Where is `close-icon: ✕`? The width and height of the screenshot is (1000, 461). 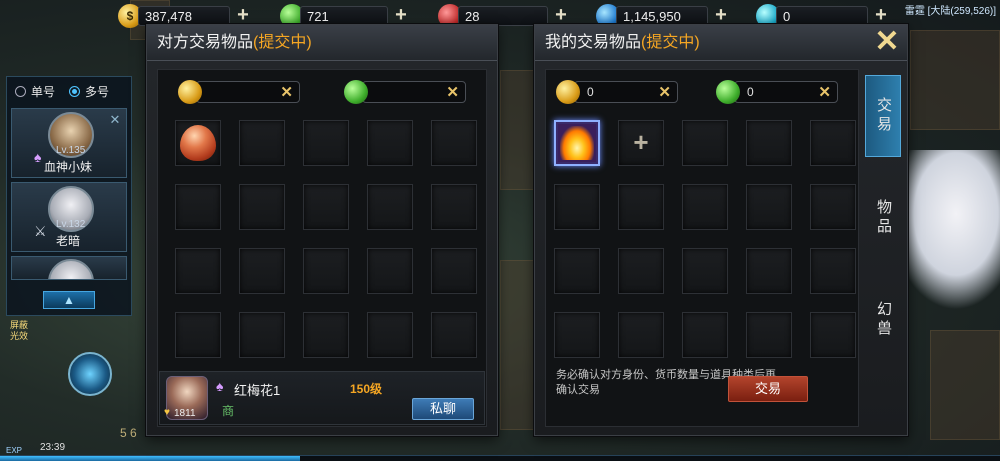 close-icon: ✕ is located at coordinates (887, 42).